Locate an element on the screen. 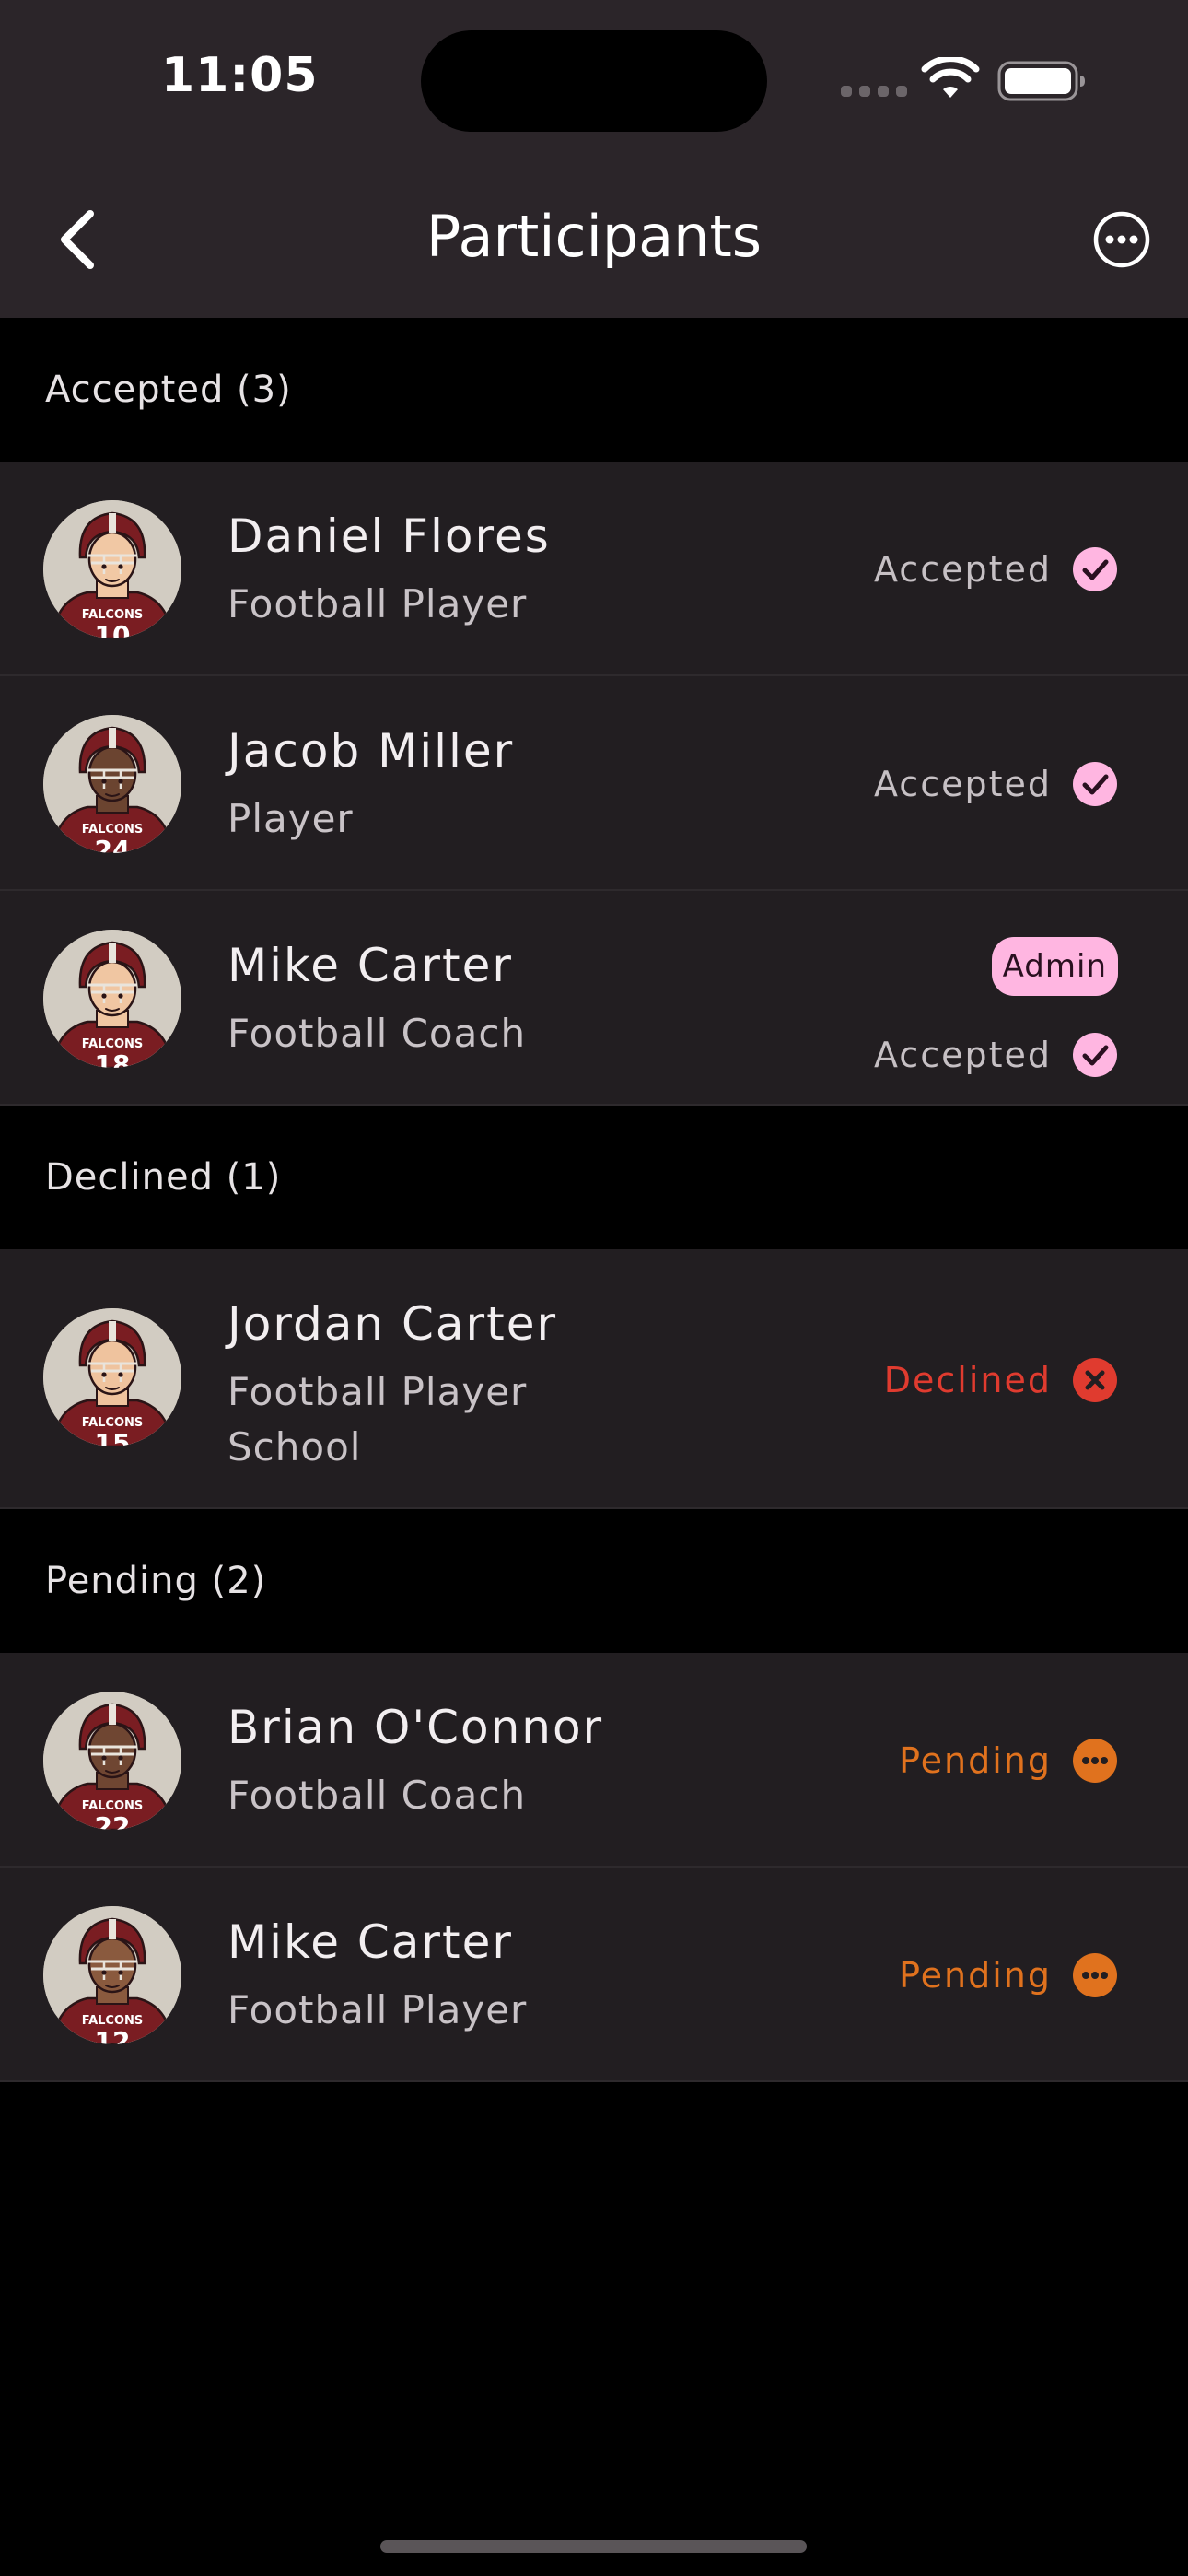 This screenshot has width=1188, height=2576. participant-name: Brian O'Connor is located at coordinates (415, 1727).